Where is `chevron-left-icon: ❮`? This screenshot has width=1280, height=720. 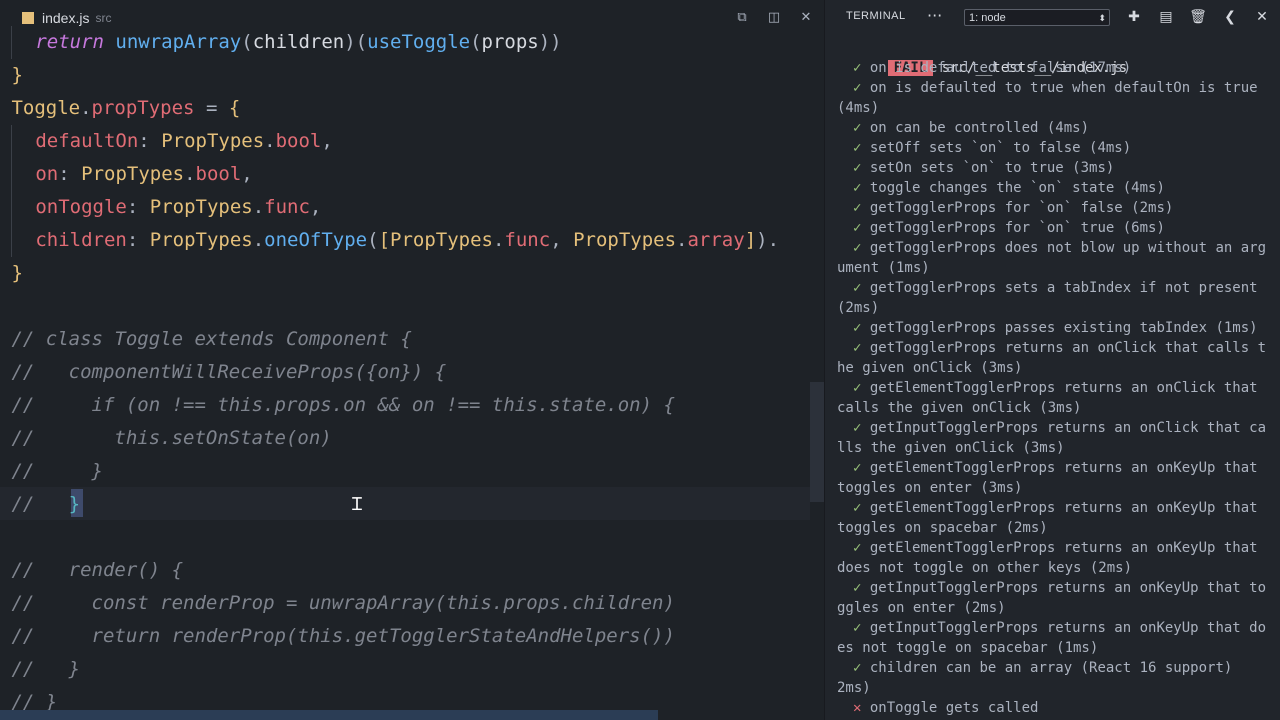 chevron-left-icon: ❮ is located at coordinates (1230, 17).